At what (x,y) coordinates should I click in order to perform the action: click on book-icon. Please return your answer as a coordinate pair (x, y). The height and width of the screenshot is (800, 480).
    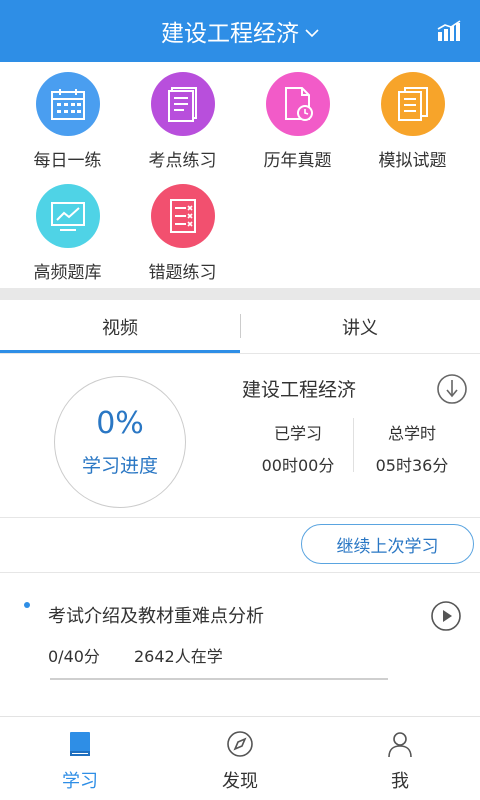
    Looking at the image, I should click on (80, 744).